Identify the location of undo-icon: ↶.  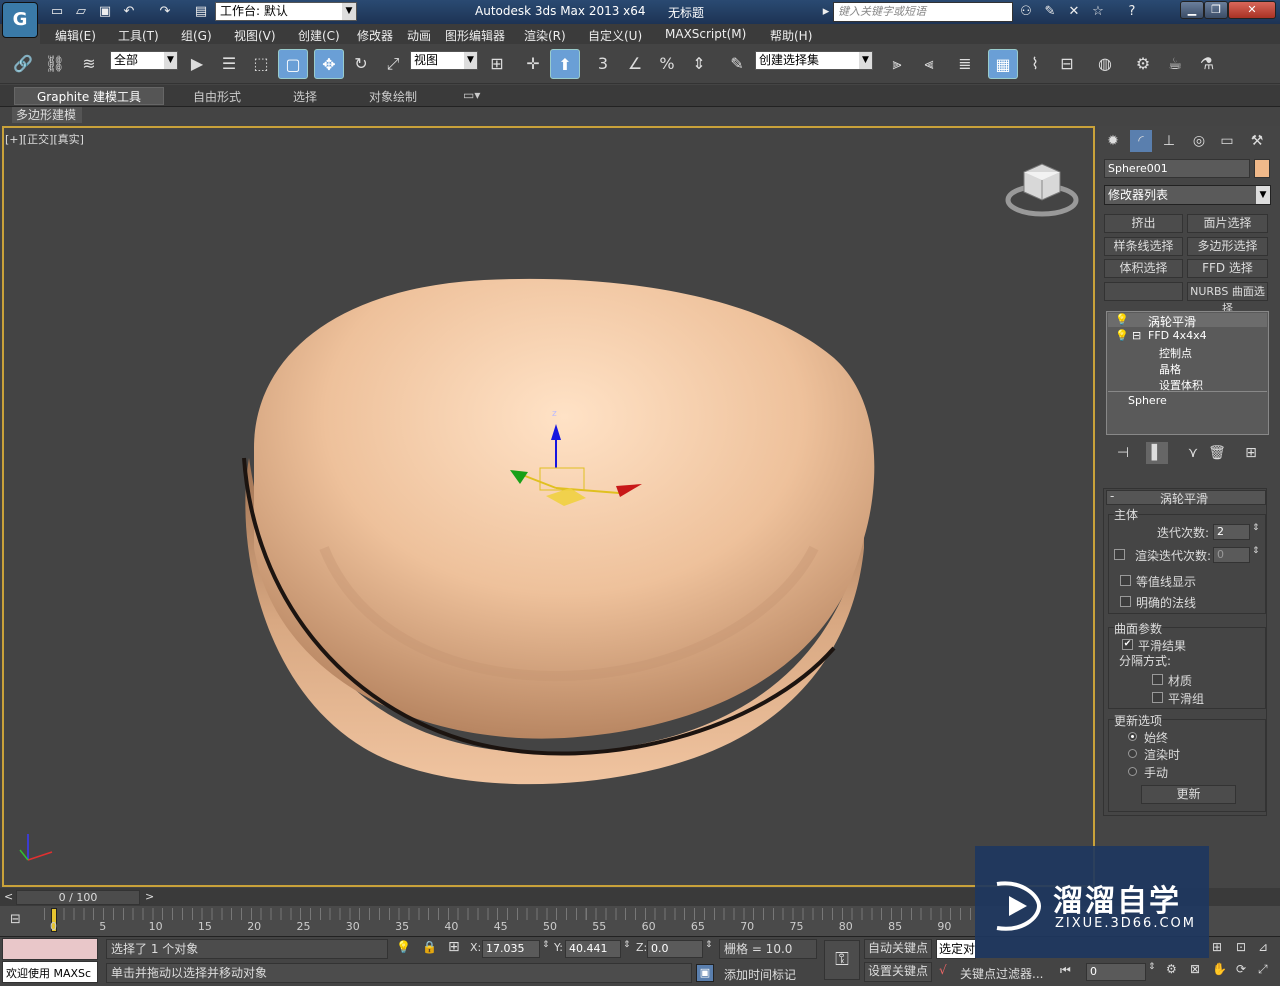
(129, 12).